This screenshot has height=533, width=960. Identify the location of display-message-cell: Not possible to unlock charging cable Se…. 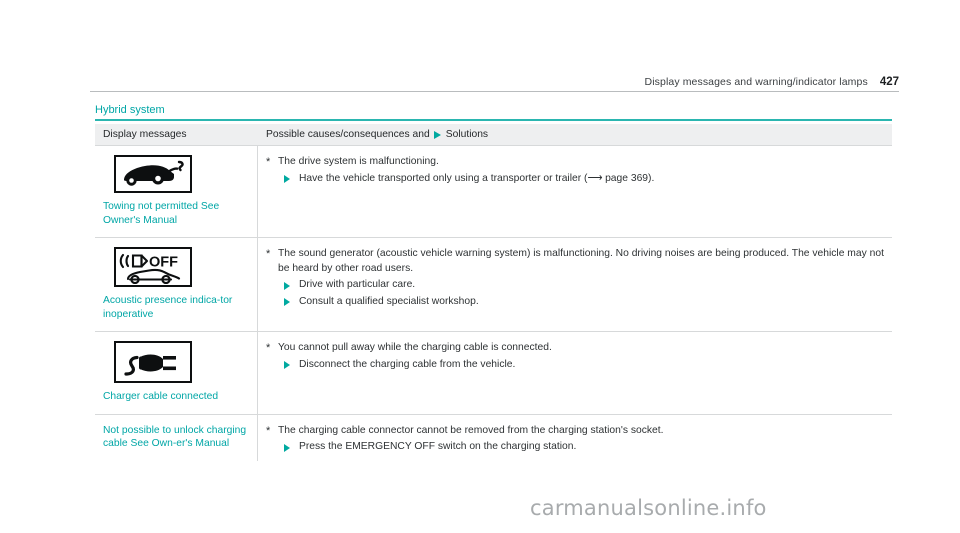
(176, 437).